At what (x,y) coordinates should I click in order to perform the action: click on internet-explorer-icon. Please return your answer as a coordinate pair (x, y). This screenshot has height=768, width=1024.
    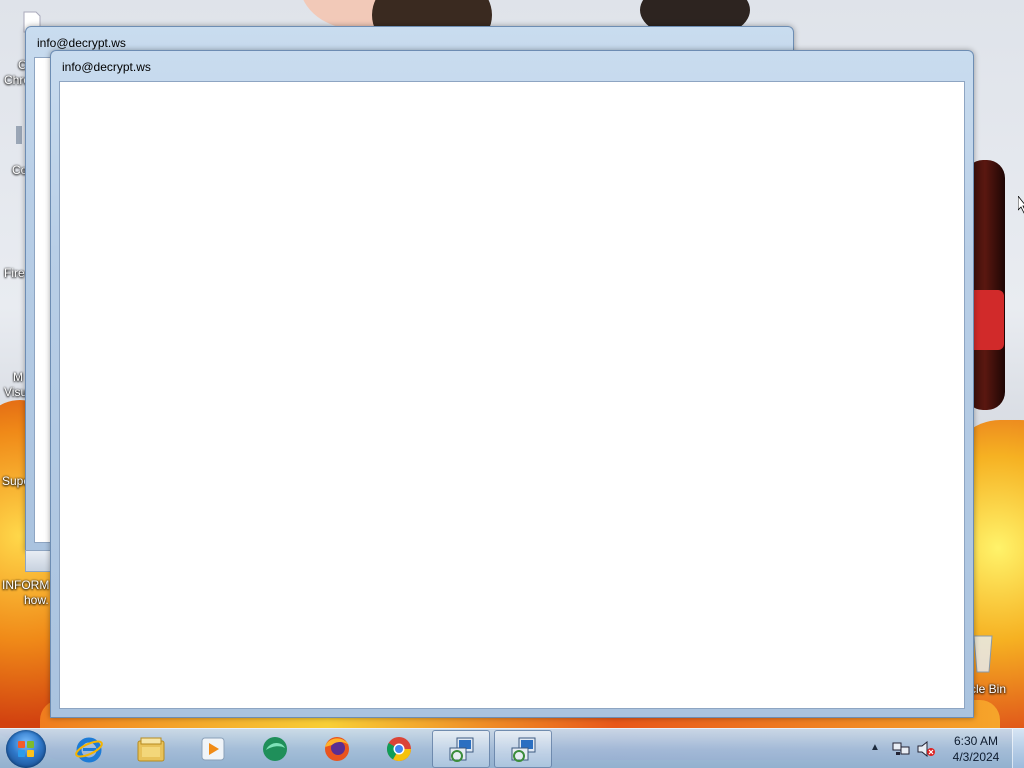
    Looking at the image, I should click on (89, 750).